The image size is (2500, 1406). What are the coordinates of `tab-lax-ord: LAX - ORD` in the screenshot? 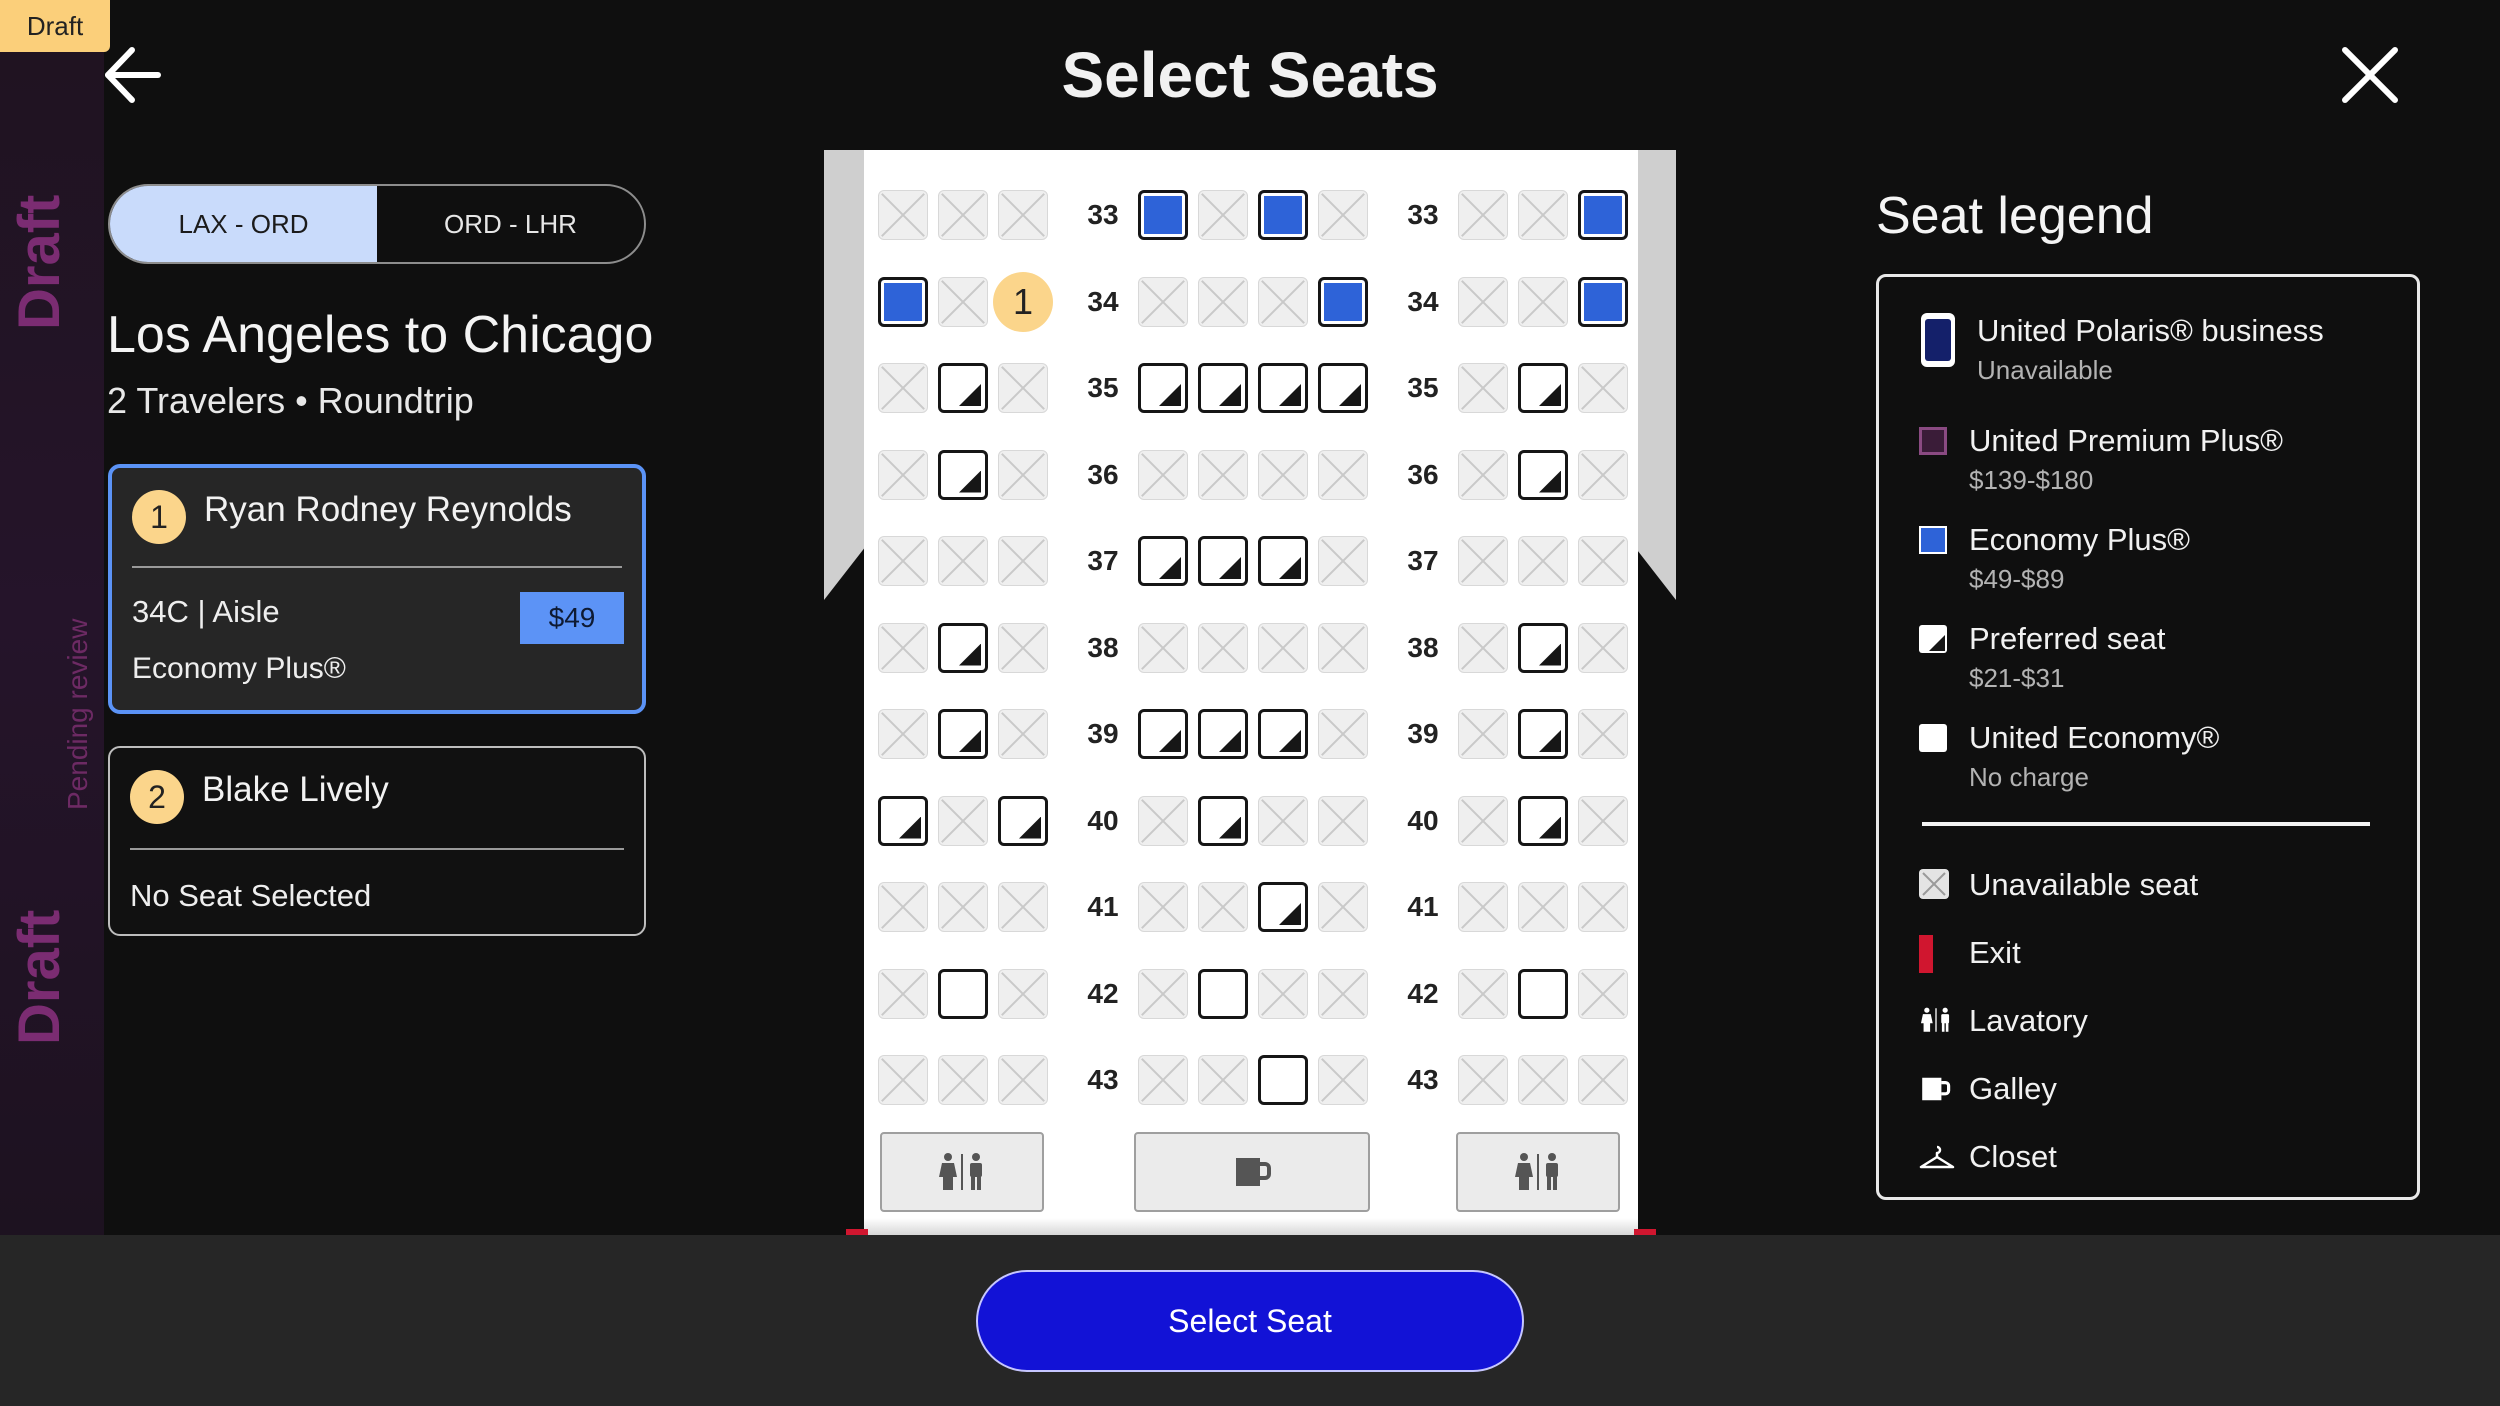 It's located at (243, 224).